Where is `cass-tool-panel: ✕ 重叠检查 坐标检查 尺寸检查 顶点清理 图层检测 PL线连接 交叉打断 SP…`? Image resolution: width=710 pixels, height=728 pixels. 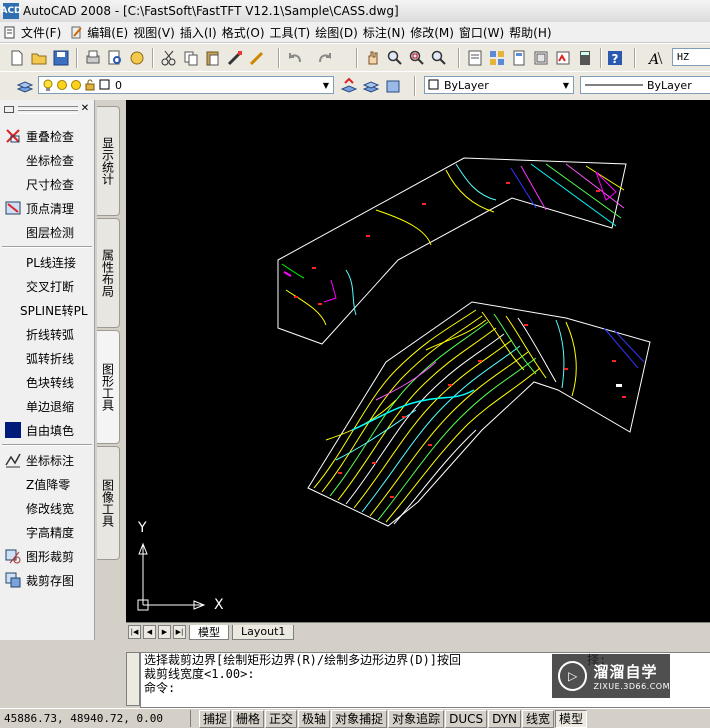
cass-tool-panel: ✕ 重叠检查 坐标检查 尺寸检查 顶点清理 图层检测 PL线连接 交叉打断 SP… is located at coordinates (47, 370).